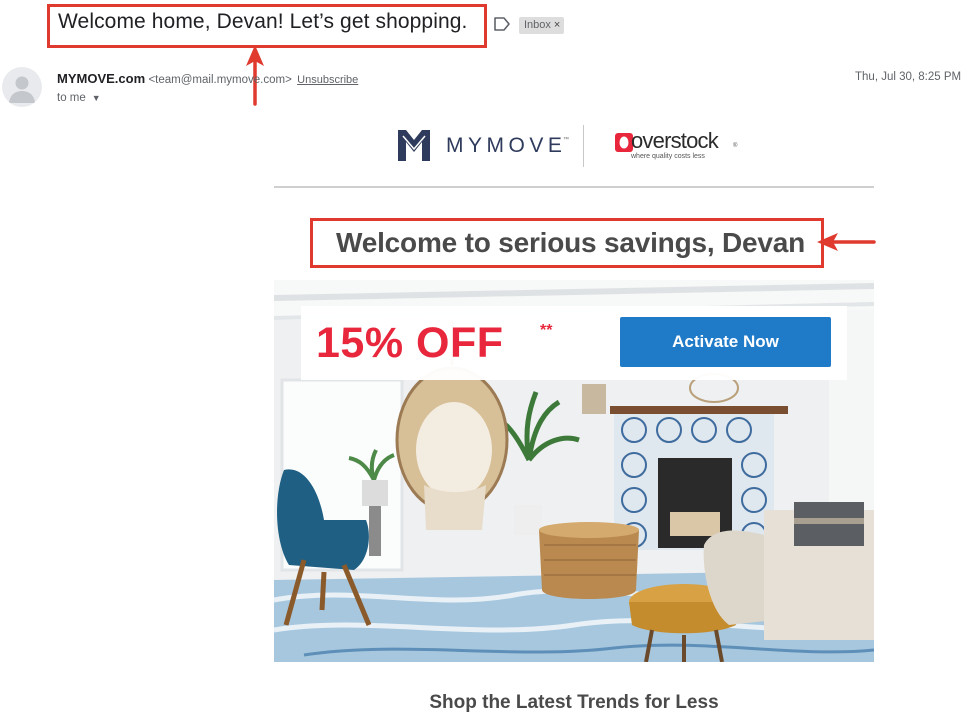 This screenshot has width=975, height=715. What do you see at coordinates (546, 330) in the screenshot?
I see `discount-footnote-marker: **` at bounding box center [546, 330].